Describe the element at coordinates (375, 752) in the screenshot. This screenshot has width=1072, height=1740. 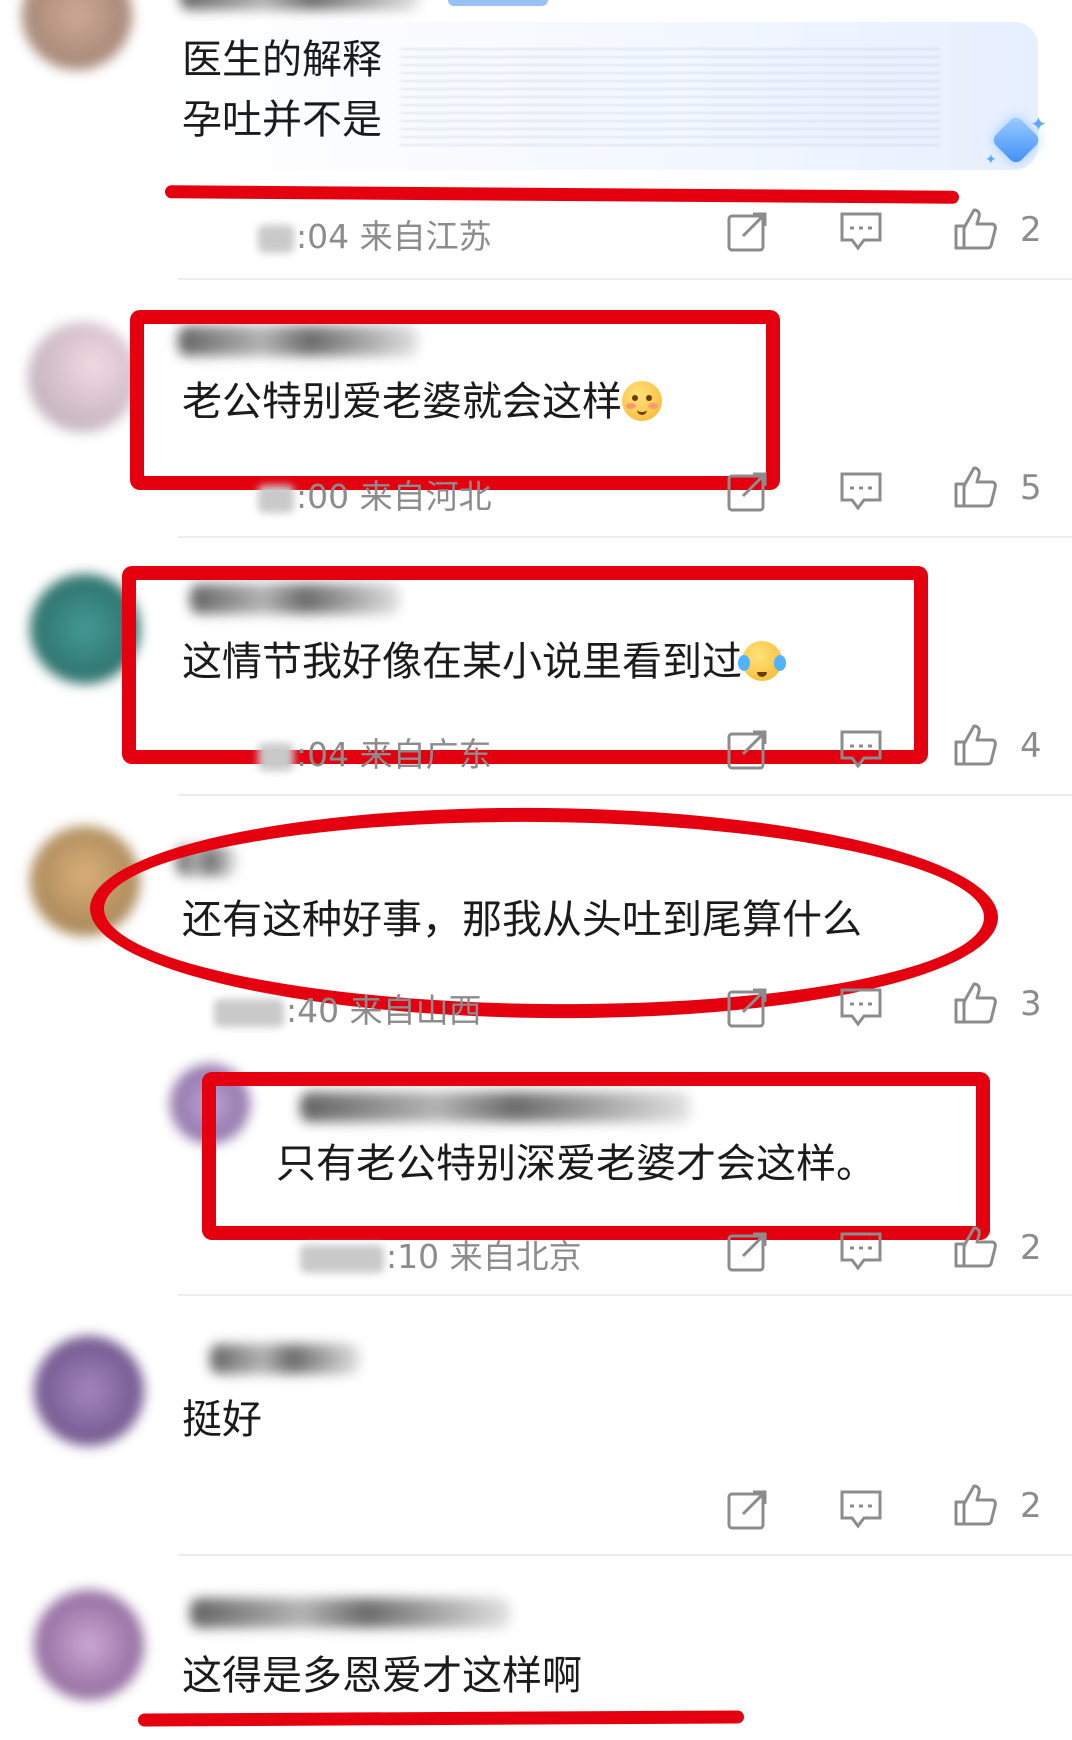
I see `comment-meta: :04 来自广东` at that location.